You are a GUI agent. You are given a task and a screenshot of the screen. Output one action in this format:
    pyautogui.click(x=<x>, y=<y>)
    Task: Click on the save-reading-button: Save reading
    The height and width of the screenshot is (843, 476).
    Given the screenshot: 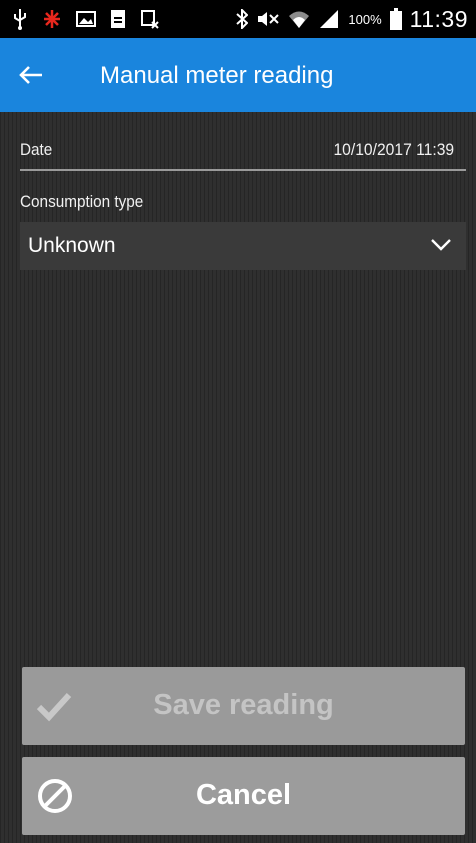 What is the action you would take?
    pyautogui.click(x=243, y=706)
    